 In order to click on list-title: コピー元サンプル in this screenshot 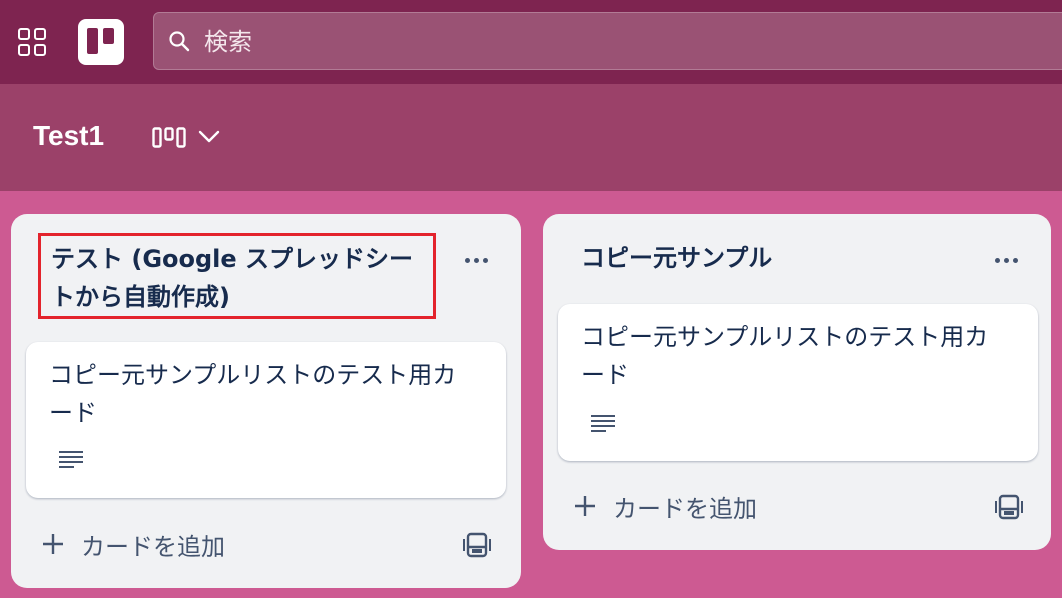, I will do `click(771, 258)`.